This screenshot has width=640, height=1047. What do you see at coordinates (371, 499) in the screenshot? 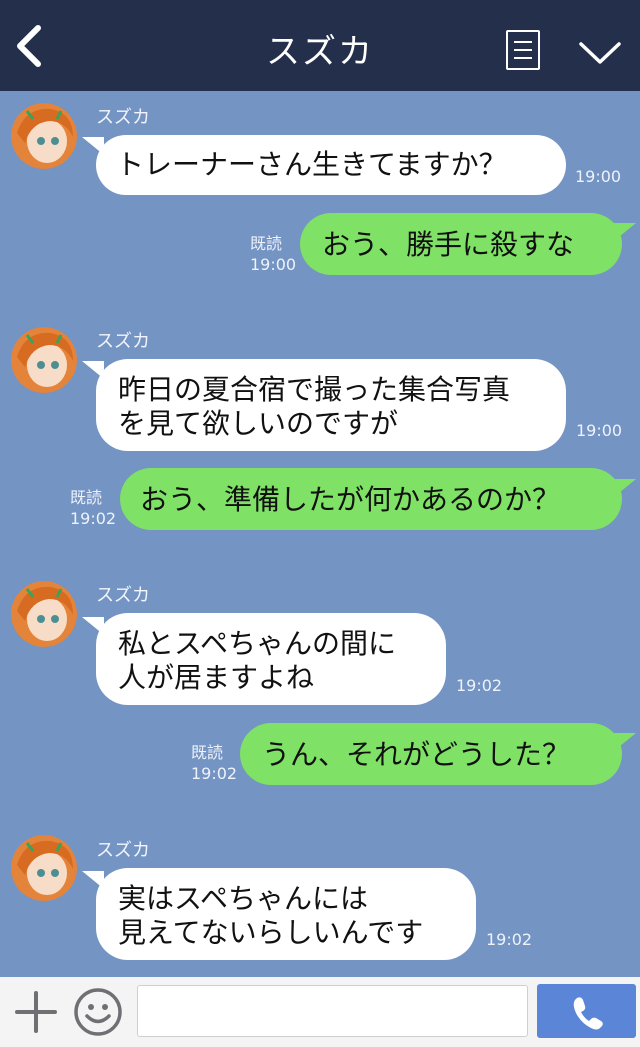
I see `message-bubble: おう、準備したが何かあるのか？` at bounding box center [371, 499].